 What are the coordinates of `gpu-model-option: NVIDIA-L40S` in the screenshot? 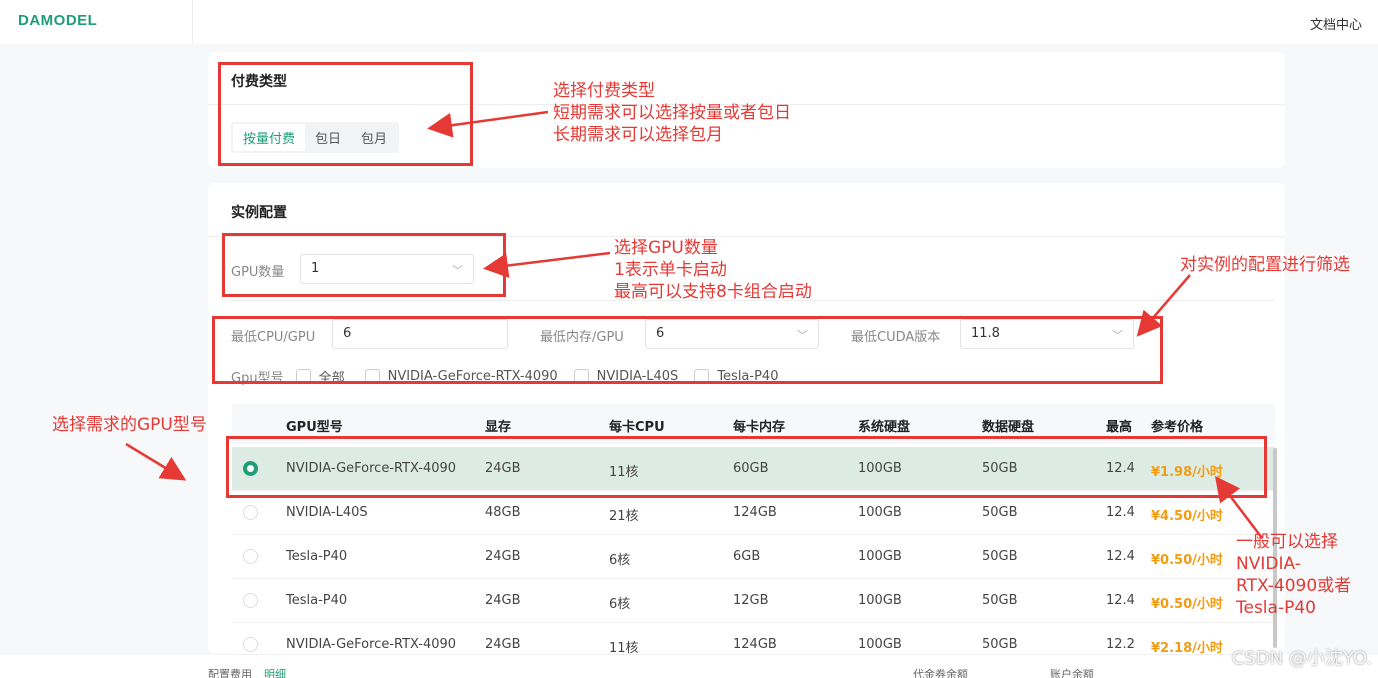 It's located at (638, 376).